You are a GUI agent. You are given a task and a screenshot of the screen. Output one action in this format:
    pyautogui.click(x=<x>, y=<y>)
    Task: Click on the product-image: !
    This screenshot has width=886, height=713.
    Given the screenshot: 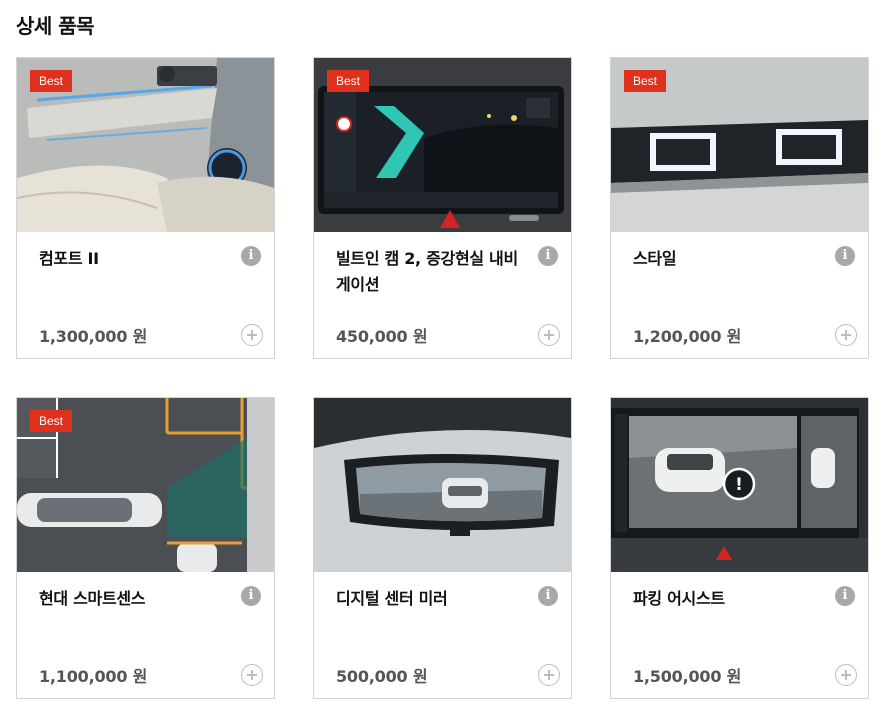 What is the action you would take?
    pyautogui.click(x=739, y=485)
    